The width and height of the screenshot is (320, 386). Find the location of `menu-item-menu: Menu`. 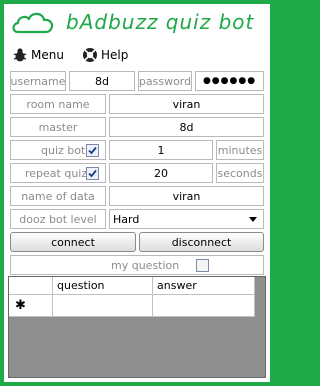

menu-item-menu: Menu is located at coordinates (38, 55).